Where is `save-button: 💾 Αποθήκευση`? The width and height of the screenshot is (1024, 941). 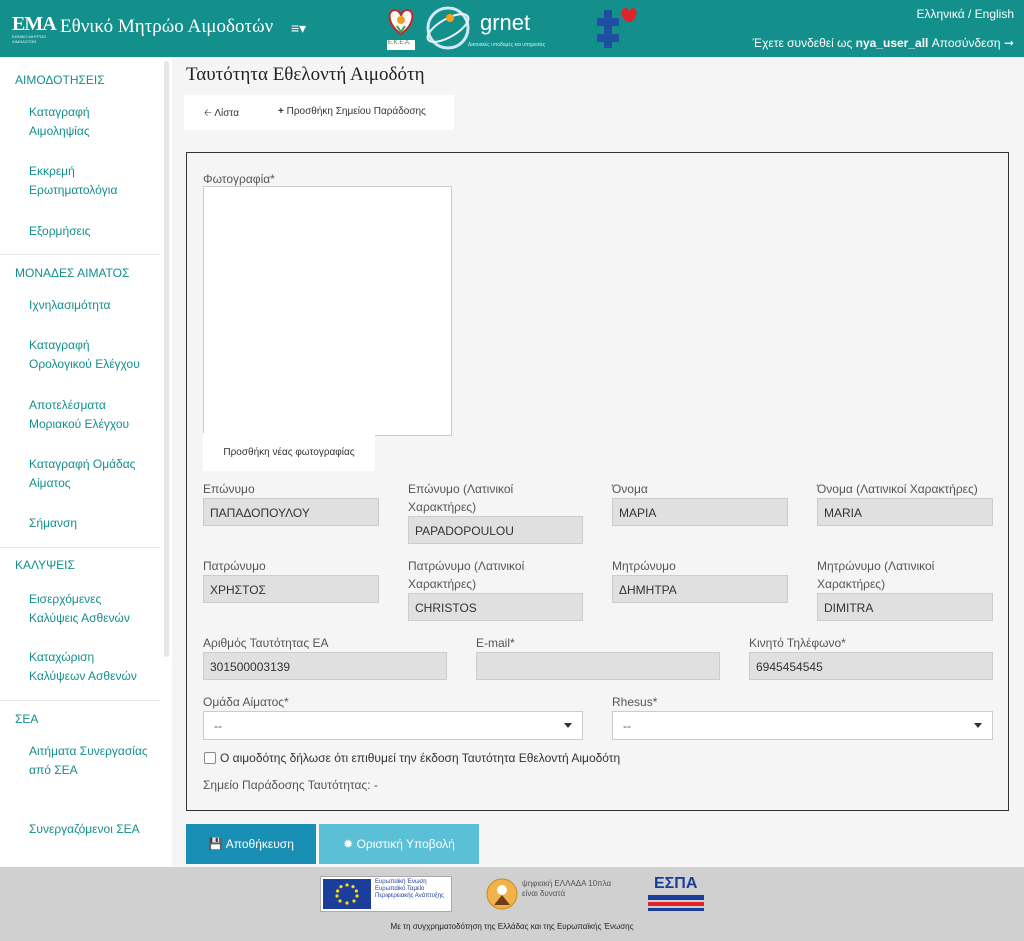 save-button: 💾 Αποθήκευση is located at coordinates (251, 844).